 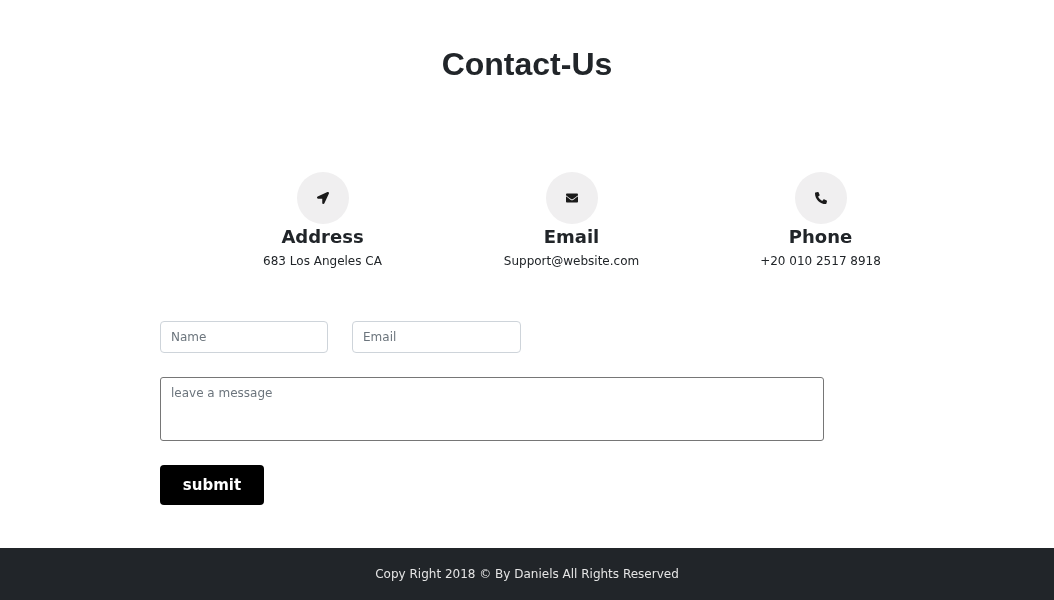 I want to click on info-heading: Address, so click(x=322, y=237).